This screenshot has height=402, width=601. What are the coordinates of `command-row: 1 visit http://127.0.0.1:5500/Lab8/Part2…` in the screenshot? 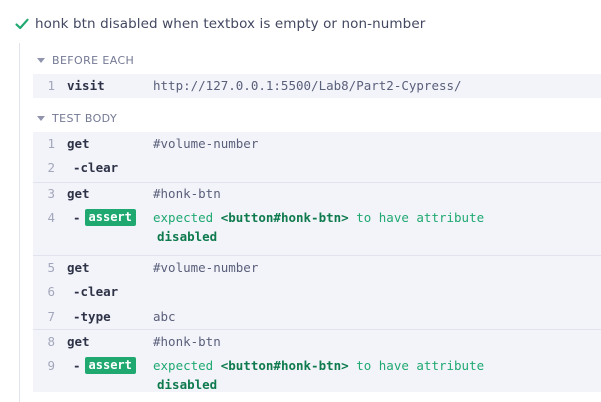 It's located at (317, 86).